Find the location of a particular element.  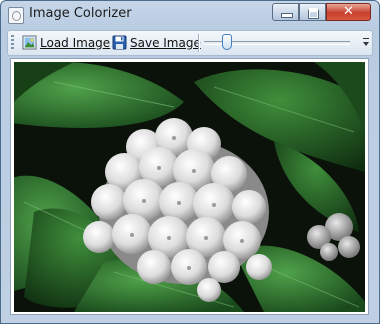

minimize-button is located at coordinates (285, 12).